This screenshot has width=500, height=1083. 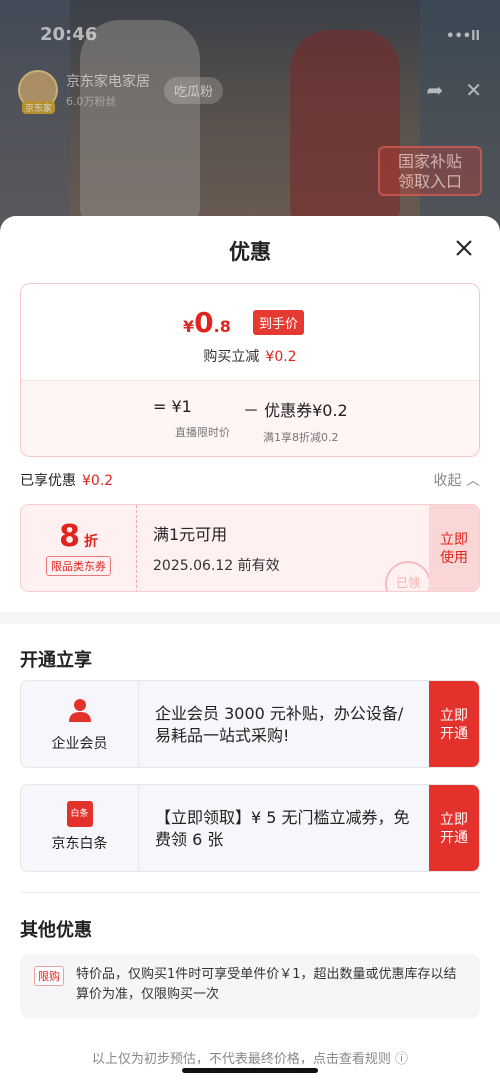 I want to click on section-divider, so click(x=250, y=618).